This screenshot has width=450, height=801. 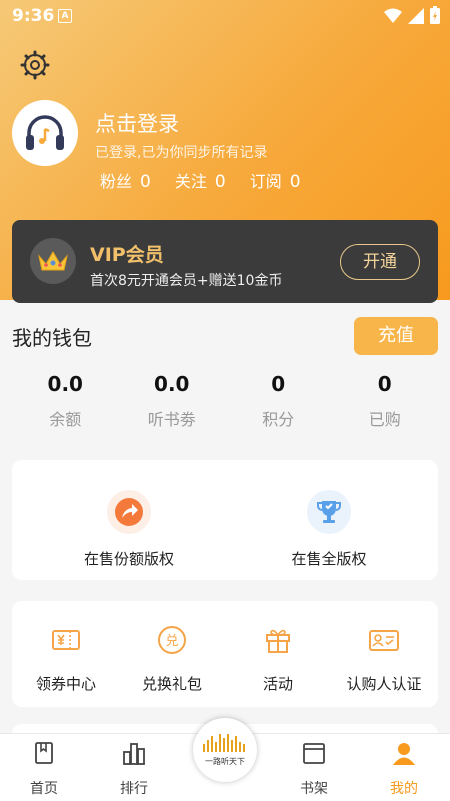 I want to click on wallet-purchased: 0 已购, so click(x=385, y=401).